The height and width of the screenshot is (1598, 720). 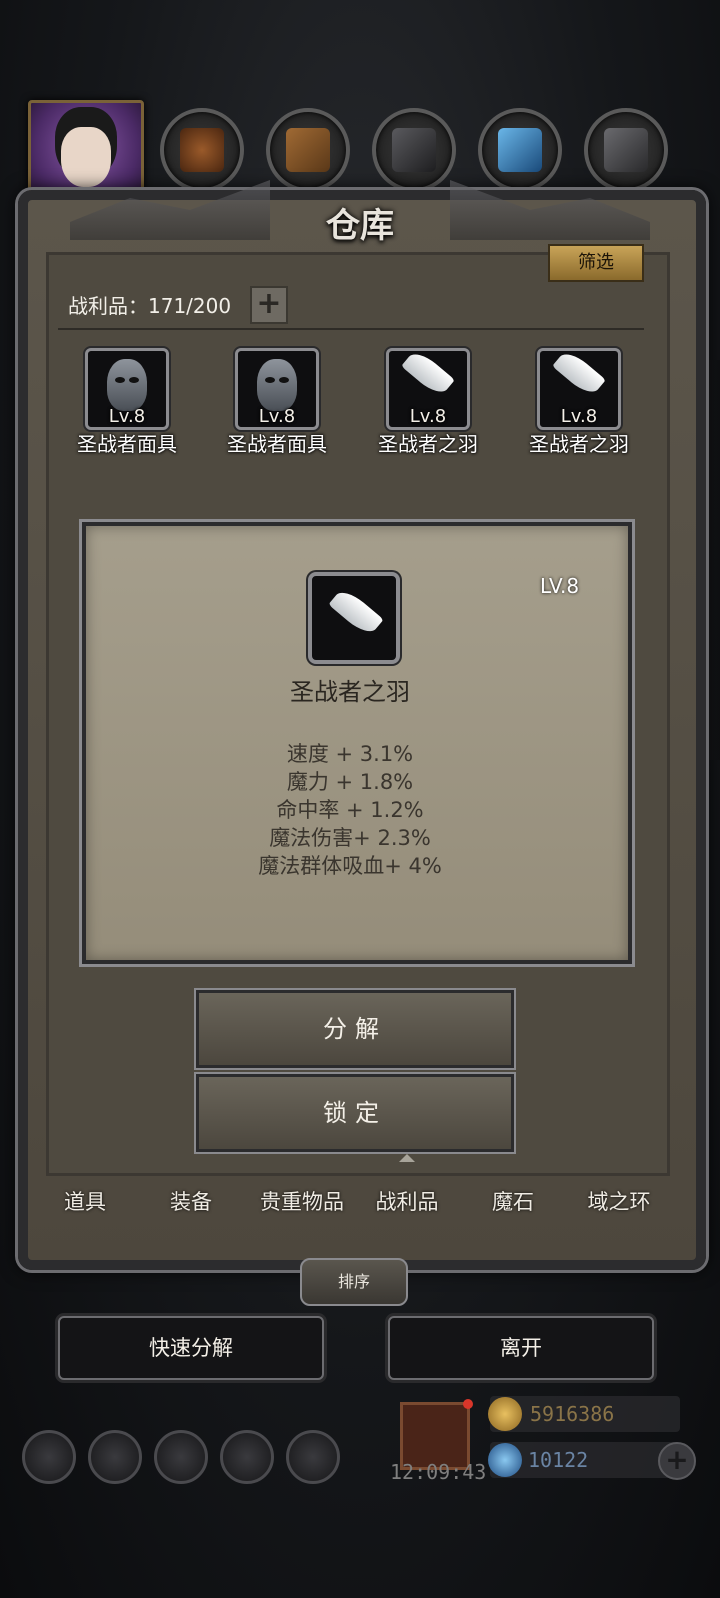 What do you see at coordinates (86, 157) in the screenshot?
I see `avatar-face` at bounding box center [86, 157].